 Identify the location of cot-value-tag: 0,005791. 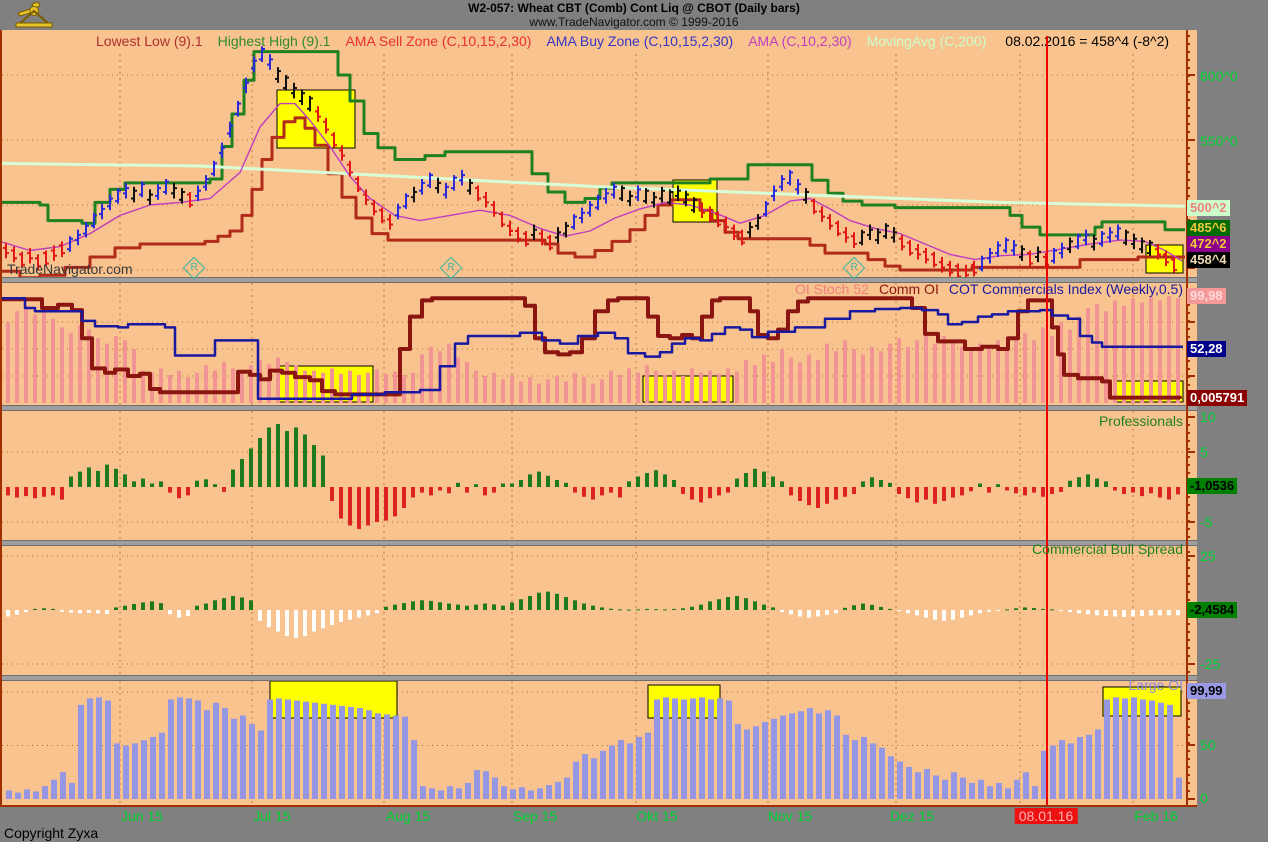
(1217, 398).